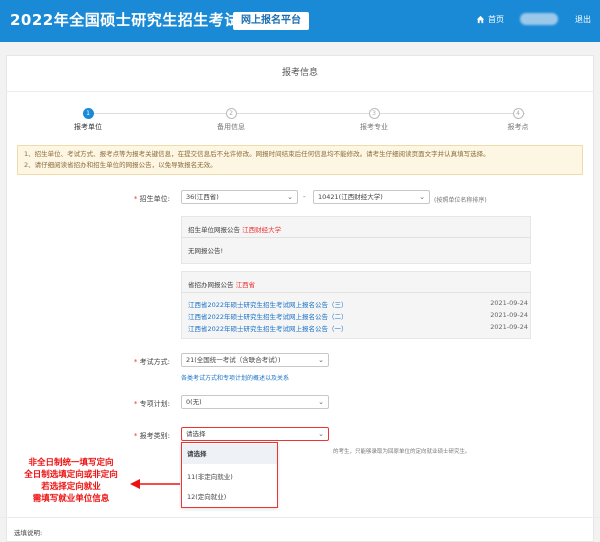 The height and width of the screenshot is (542, 600). I want to click on school-notice-box: 招生单位网报公告 江西财经大学 无网报公告!, so click(356, 240).